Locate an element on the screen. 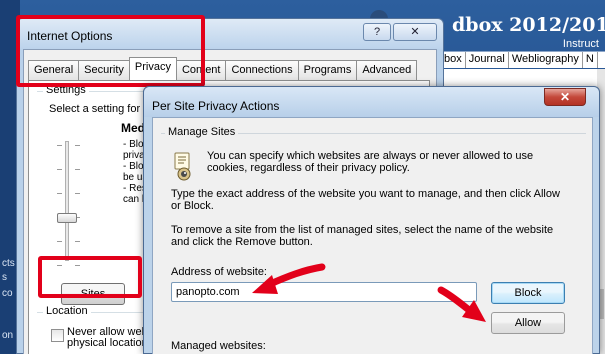  privacy-slider-thumb is located at coordinates (67, 218).